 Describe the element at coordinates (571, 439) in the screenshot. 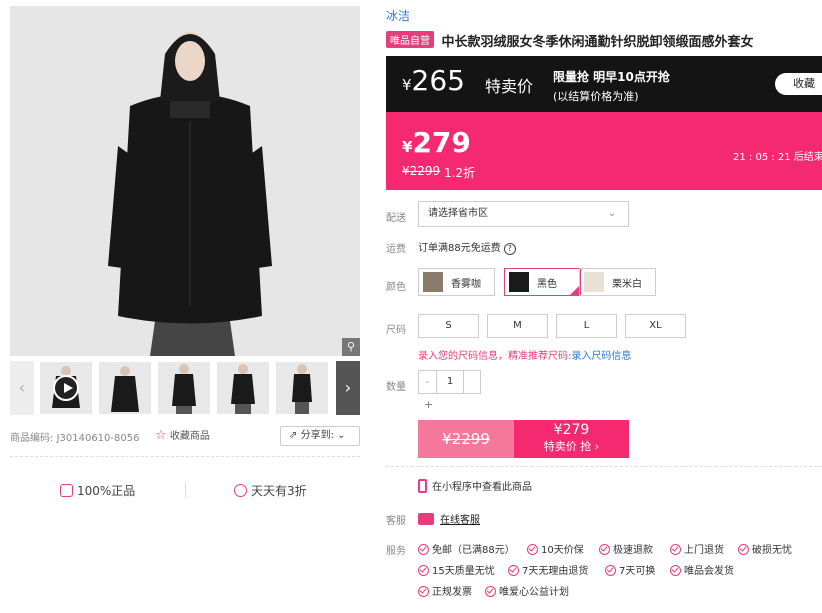

I see `buy-now-button: ¥279 特卖价 抢 ›` at that location.